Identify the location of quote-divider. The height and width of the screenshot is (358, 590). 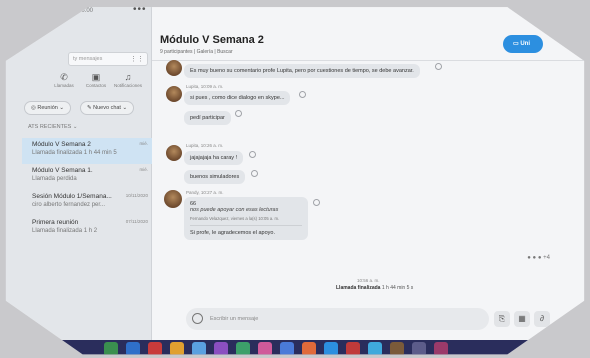
(246, 225).